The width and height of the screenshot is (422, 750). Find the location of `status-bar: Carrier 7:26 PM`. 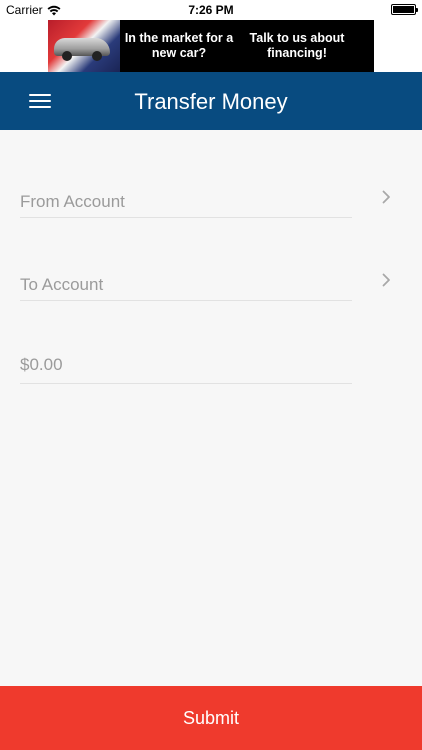

status-bar: Carrier 7:26 PM is located at coordinates (211, 10).